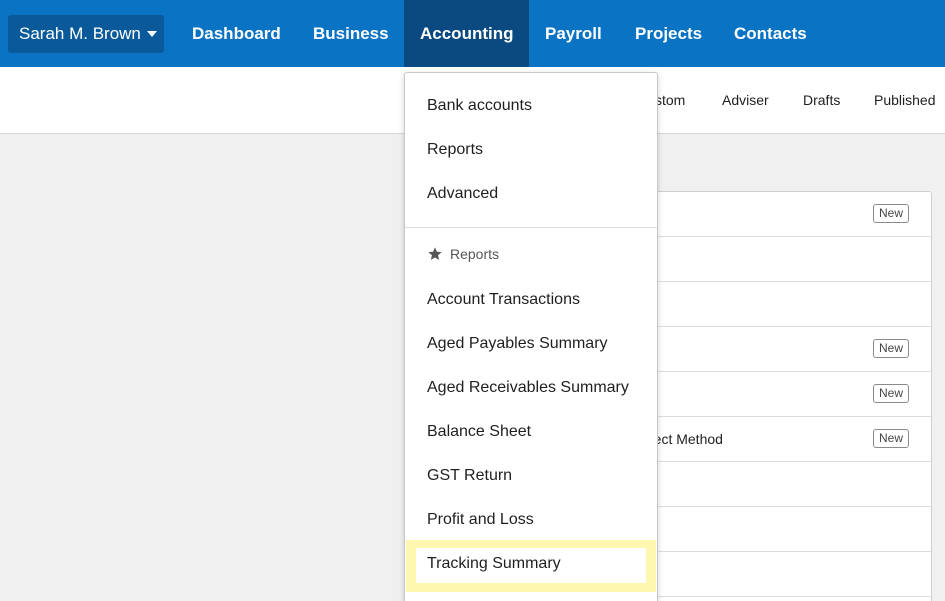 This screenshot has height=601, width=945. What do you see at coordinates (151, 34) in the screenshot?
I see `caret-down-icon` at bounding box center [151, 34].